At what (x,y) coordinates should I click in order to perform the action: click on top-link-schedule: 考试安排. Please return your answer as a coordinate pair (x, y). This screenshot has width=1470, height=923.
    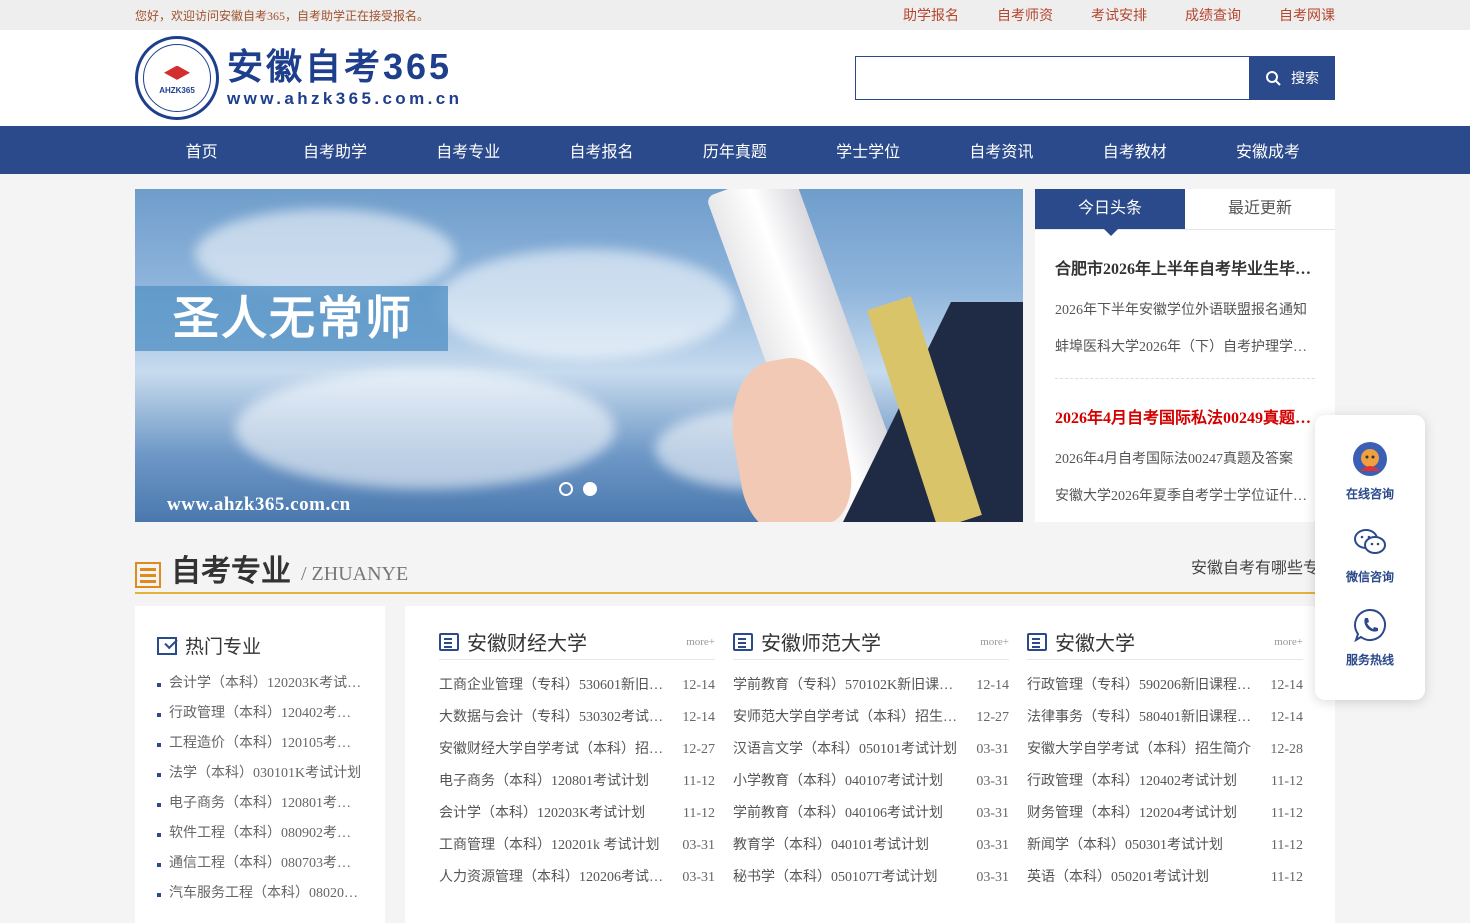
    Looking at the image, I should click on (1119, 15).